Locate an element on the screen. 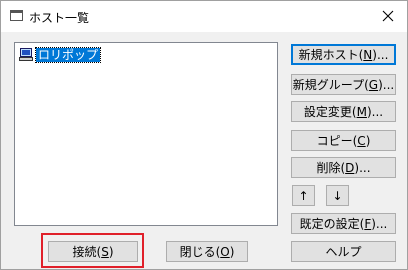  button-label: 削除( is located at coordinates (331, 168).